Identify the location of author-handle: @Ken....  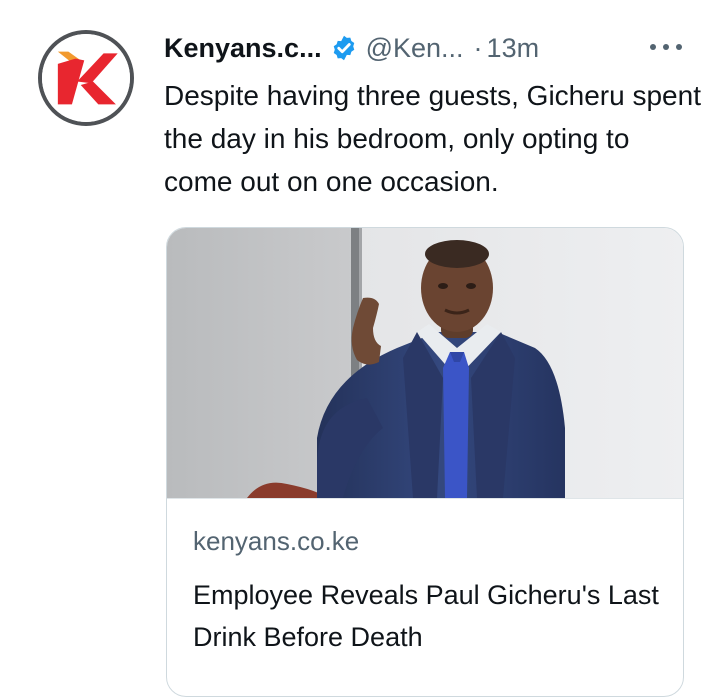
(415, 48).